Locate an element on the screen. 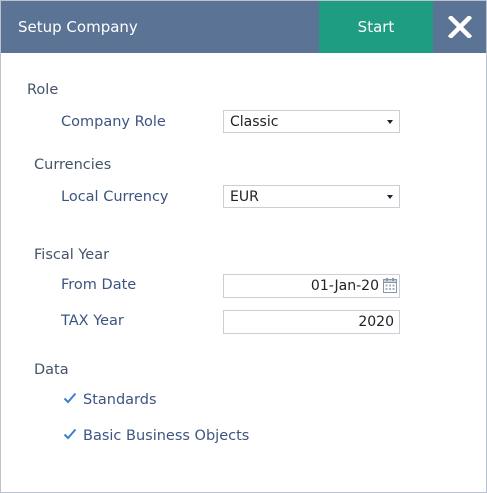 The height and width of the screenshot is (493, 487). role-heading: Role is located at coordinates (43, 90).